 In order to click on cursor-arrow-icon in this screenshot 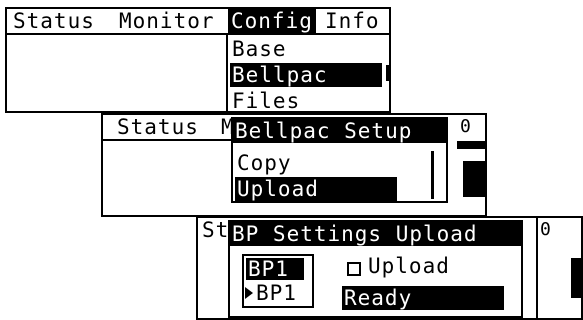, I will do `click(249, 293)`.